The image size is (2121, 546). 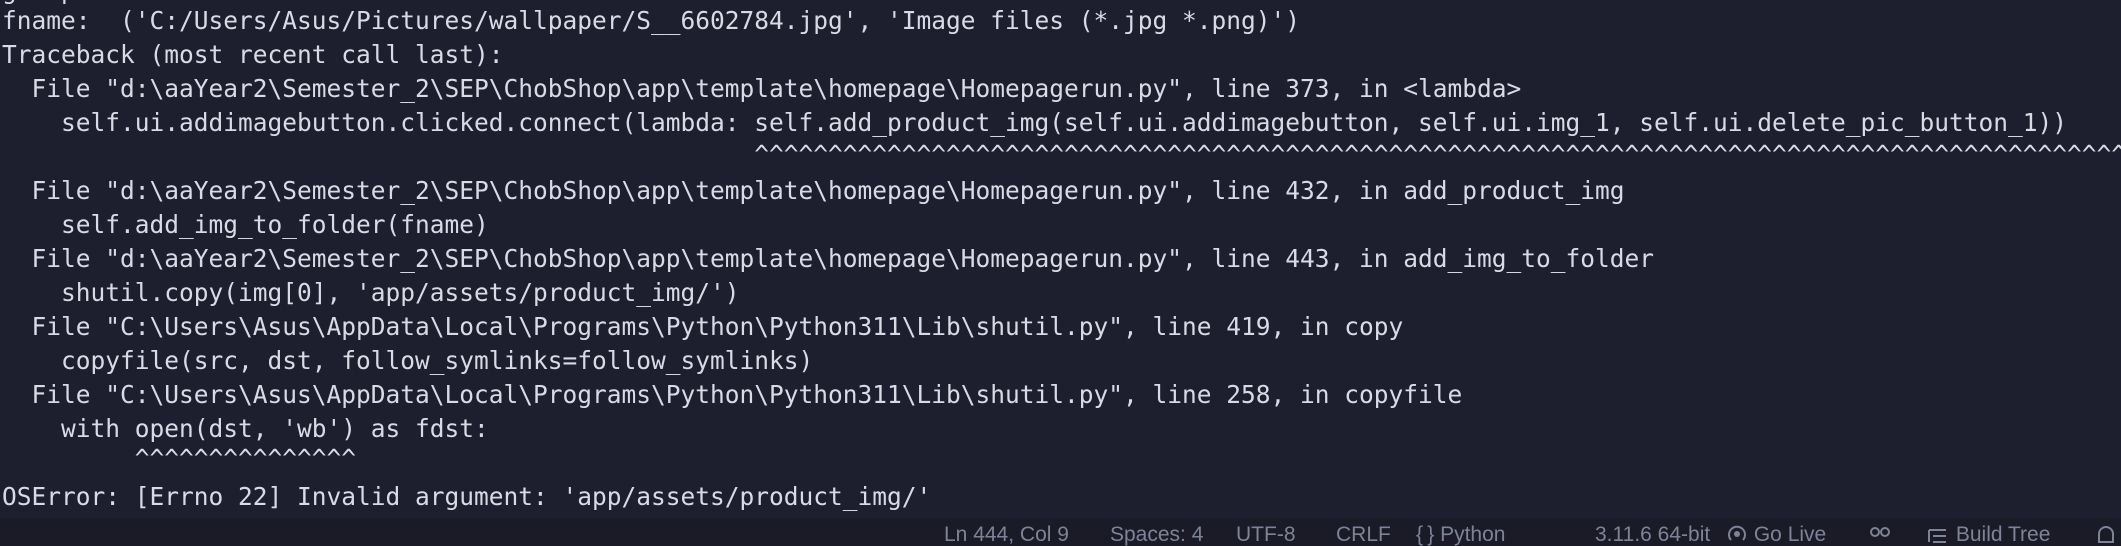 I want to click on terminal-line: Traceback (most recent call last):, so click(x=253, y=54).